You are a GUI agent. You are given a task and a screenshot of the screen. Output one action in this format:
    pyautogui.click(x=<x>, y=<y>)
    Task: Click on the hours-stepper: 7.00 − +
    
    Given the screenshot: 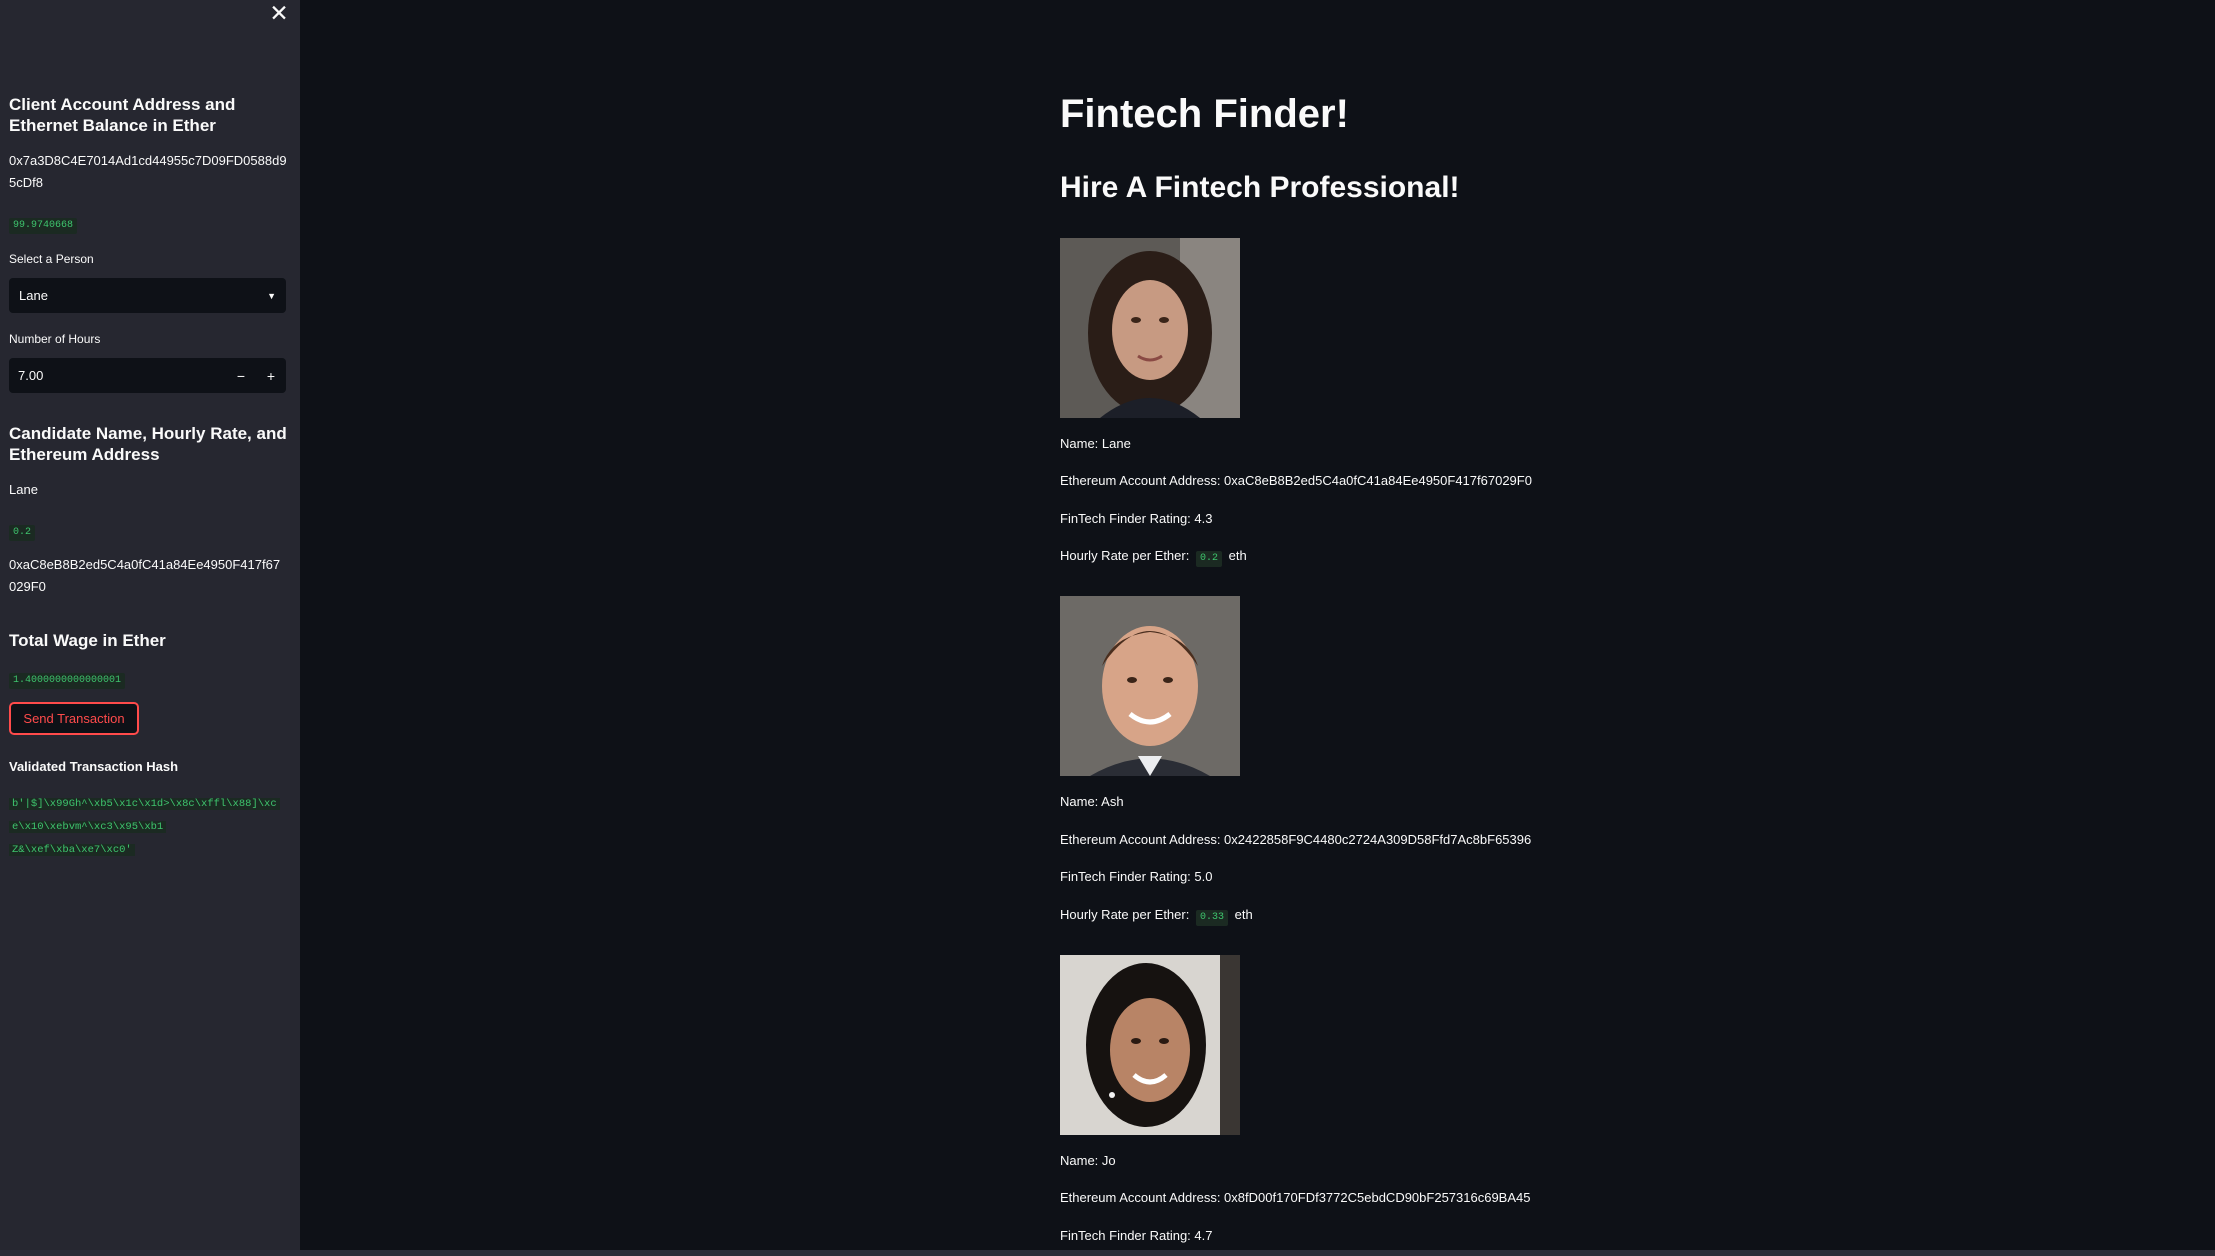 What is the action you would take?
    pyautogui.click(x=147, y=375)
    